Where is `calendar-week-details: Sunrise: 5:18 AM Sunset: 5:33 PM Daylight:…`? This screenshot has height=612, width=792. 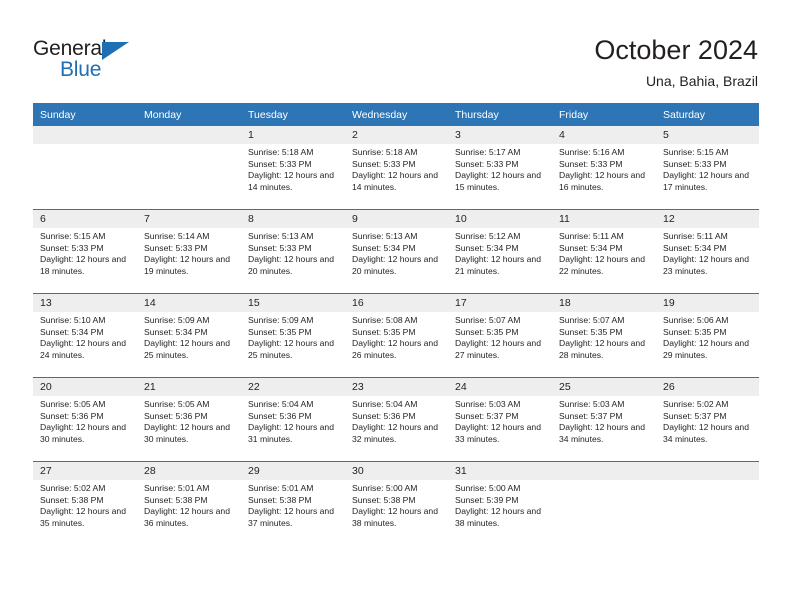 calendar-week-details: Sunrise: 5:18 AM Sunset: 5:33 PM Daylight:… is located at coordinates (396, 177).